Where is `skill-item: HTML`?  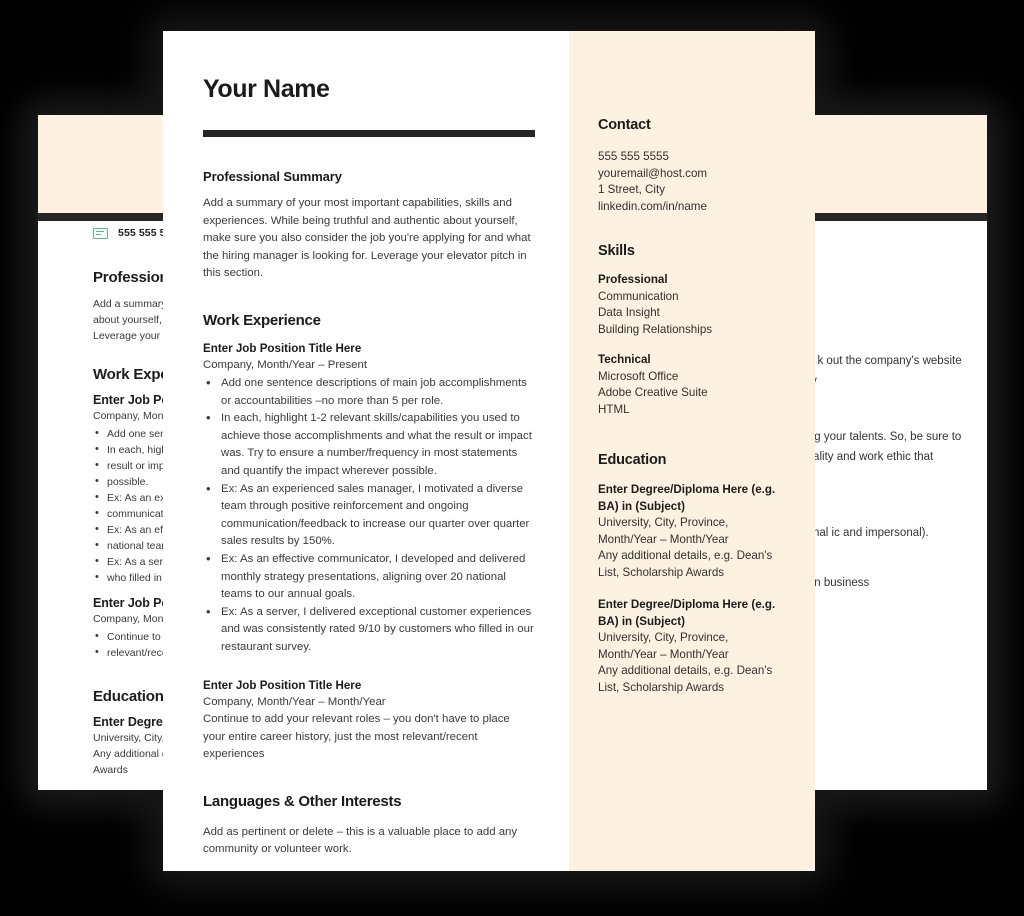
skill-item: HTML is located at coordinates (614, 409).